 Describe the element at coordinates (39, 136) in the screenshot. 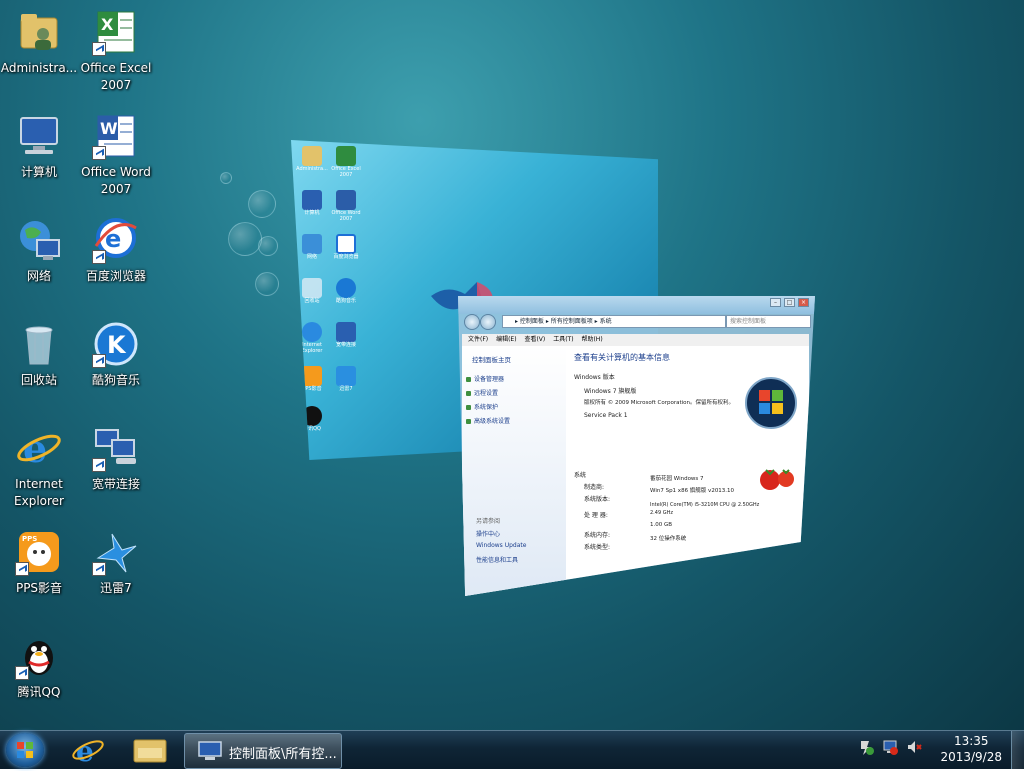

I see `computer-icon` at that location.